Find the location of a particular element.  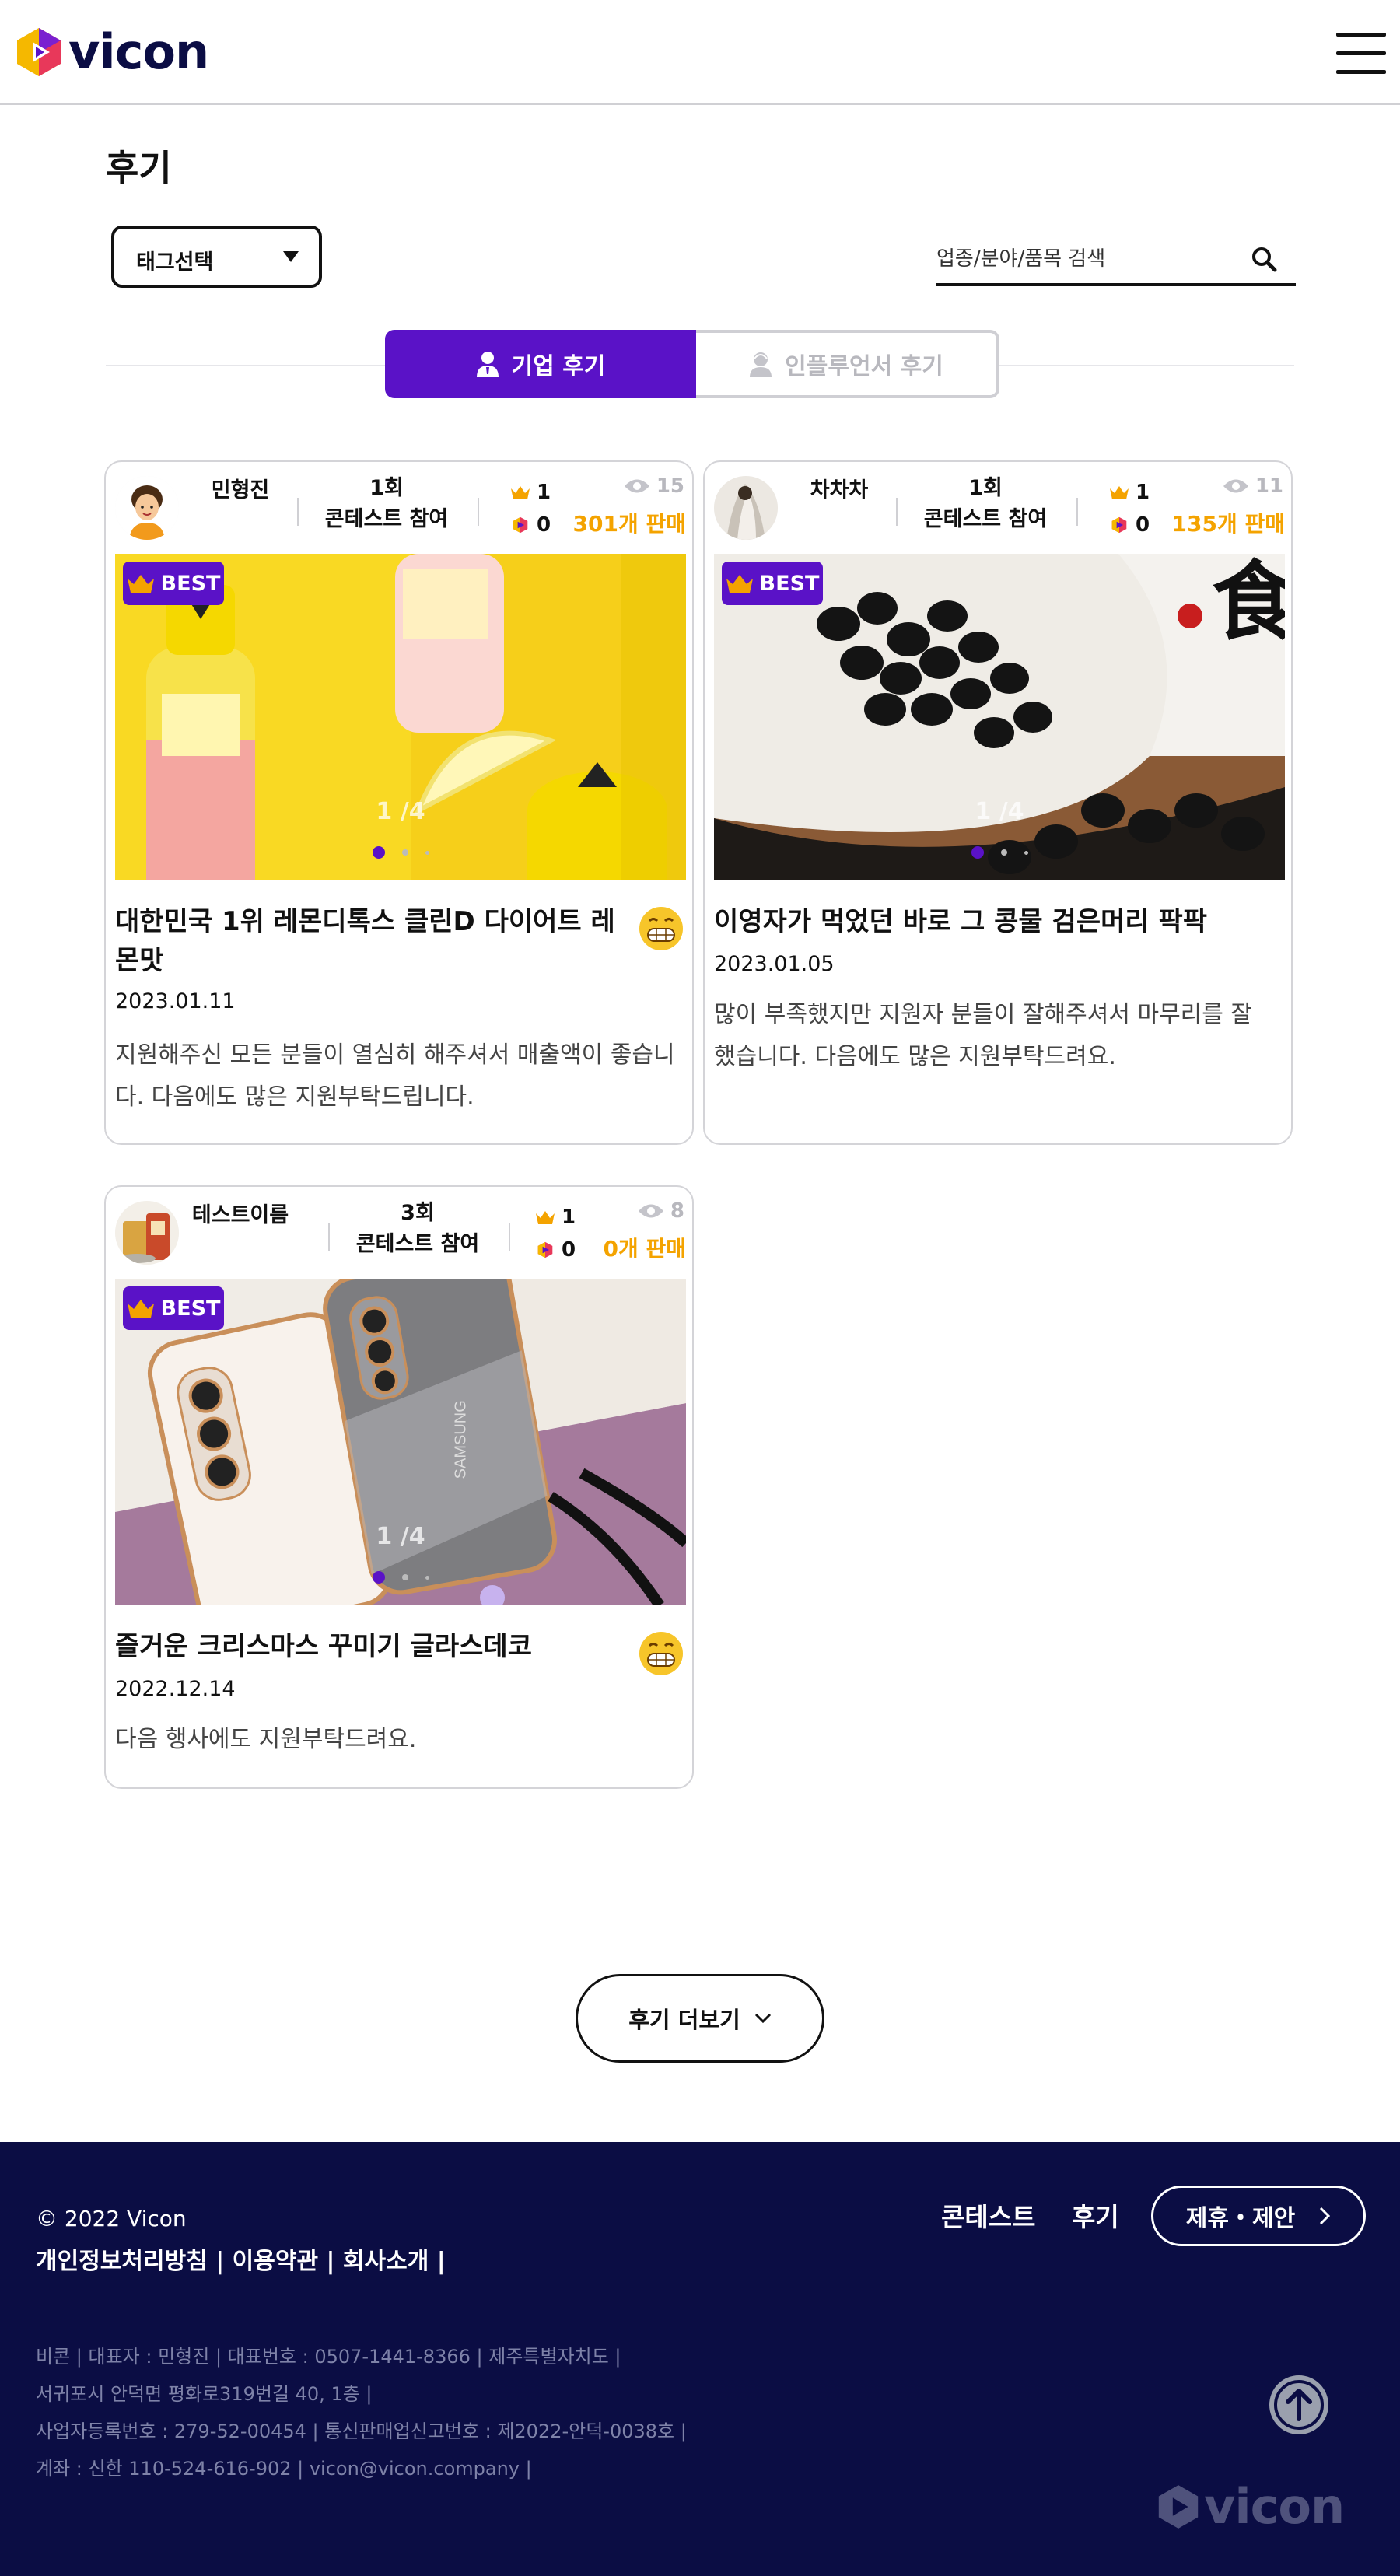

chevron-down-icon is located at coordinates (762, 2018).